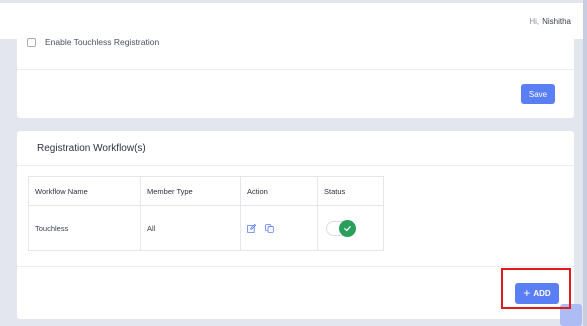 This screenshot has width=587, height=326. I want to click on column-header-status: Status, so click(350, 191).